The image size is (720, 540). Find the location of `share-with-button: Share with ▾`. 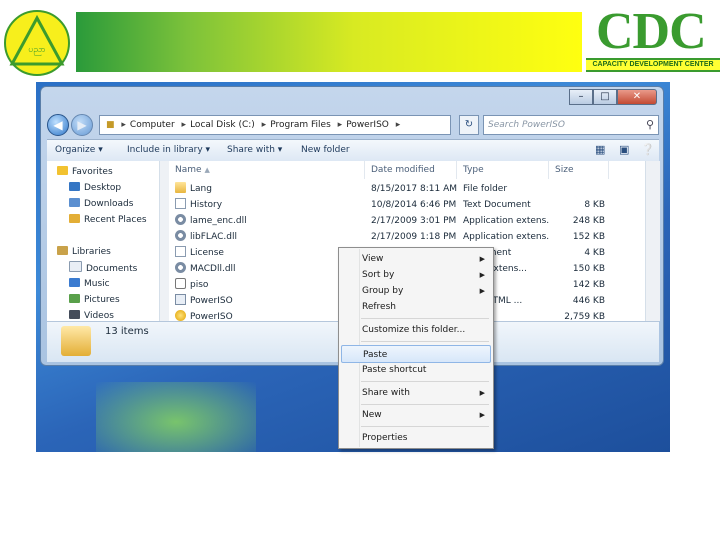

share-with-button: Share with ▾ is located at coordinates (254, 150).